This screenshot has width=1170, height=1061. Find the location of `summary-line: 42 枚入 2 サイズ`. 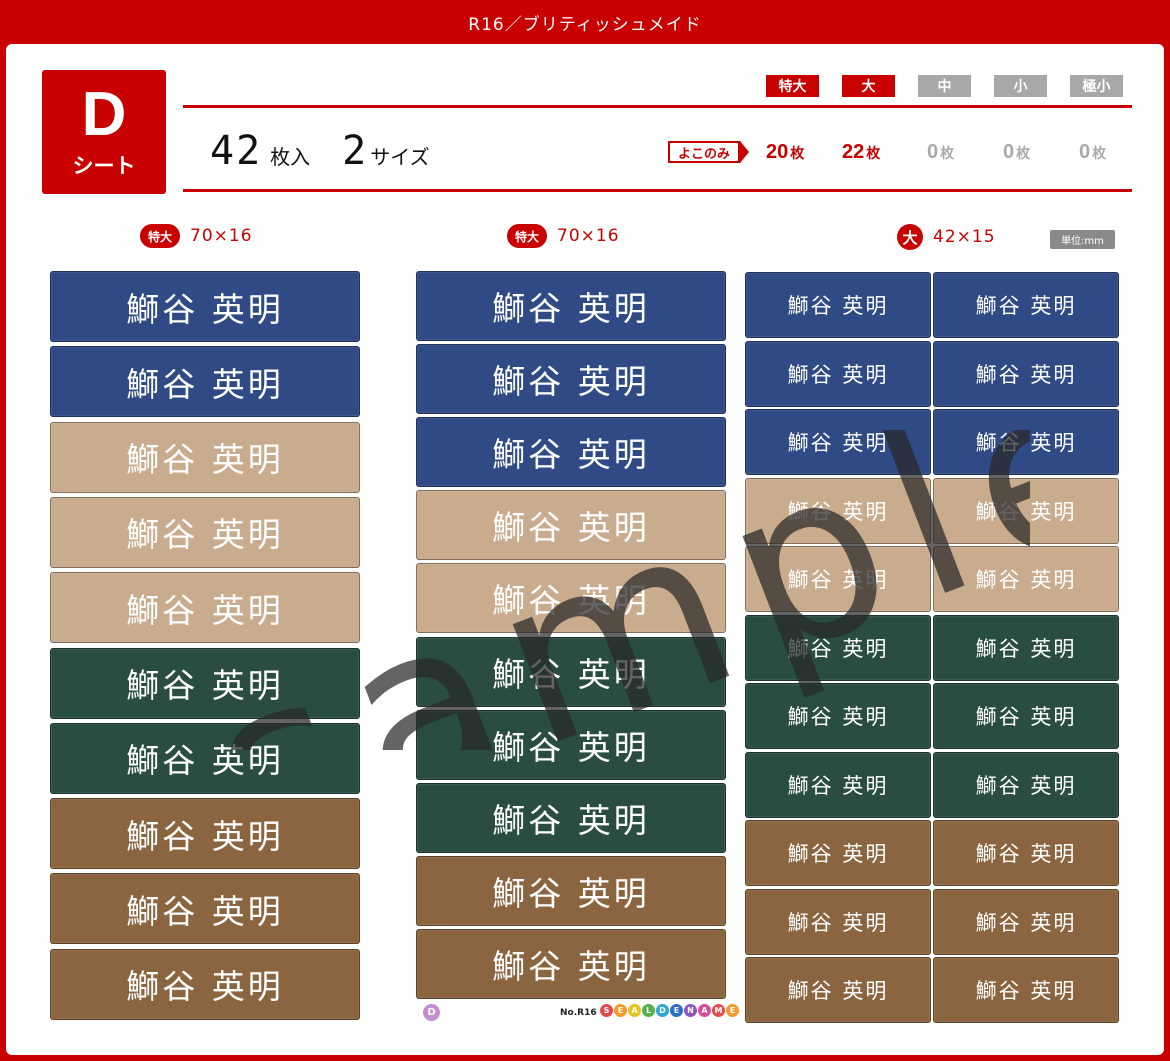

summary-line: 42 枚入 2 サイズ is located at coordinates (336, 151).